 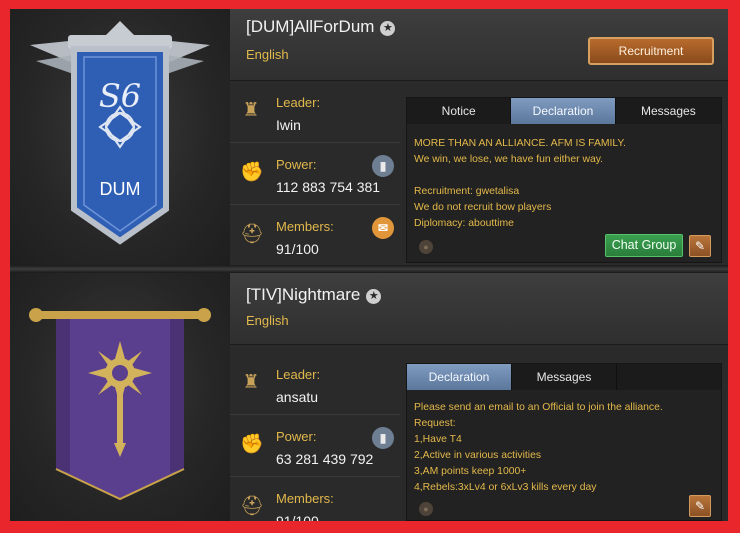 I want to click on leader-value: Iwin, so click(x=288, y=125).